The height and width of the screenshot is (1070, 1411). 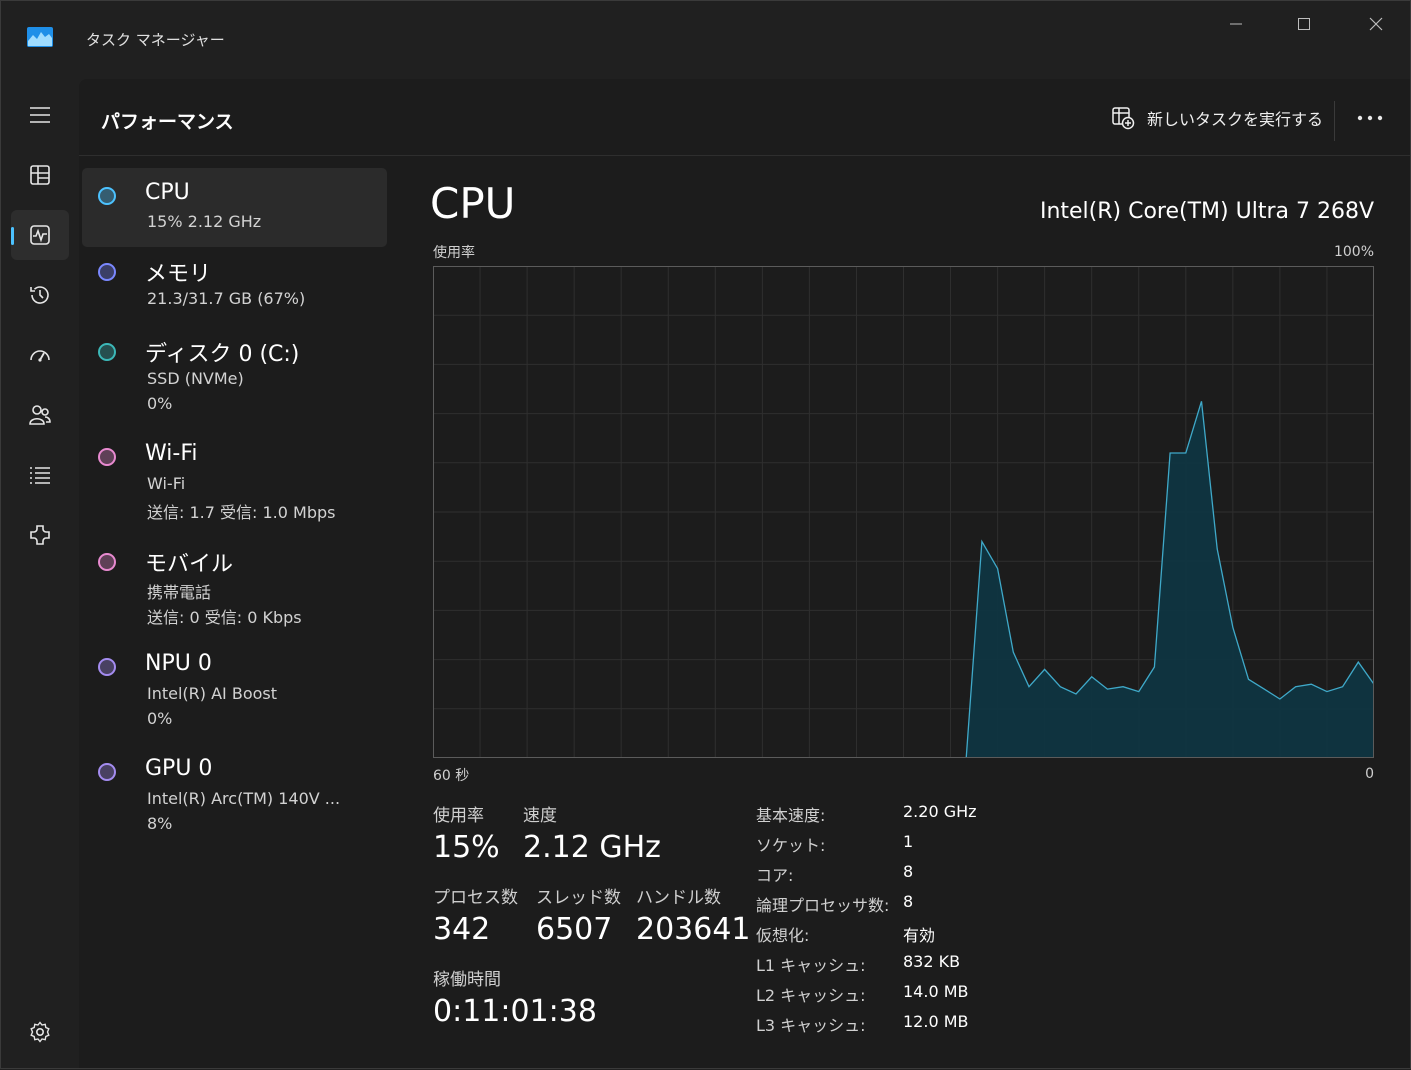 I want to click on device-detail: 21.3/31.7 GB (67%), so click(x=226, y=298).